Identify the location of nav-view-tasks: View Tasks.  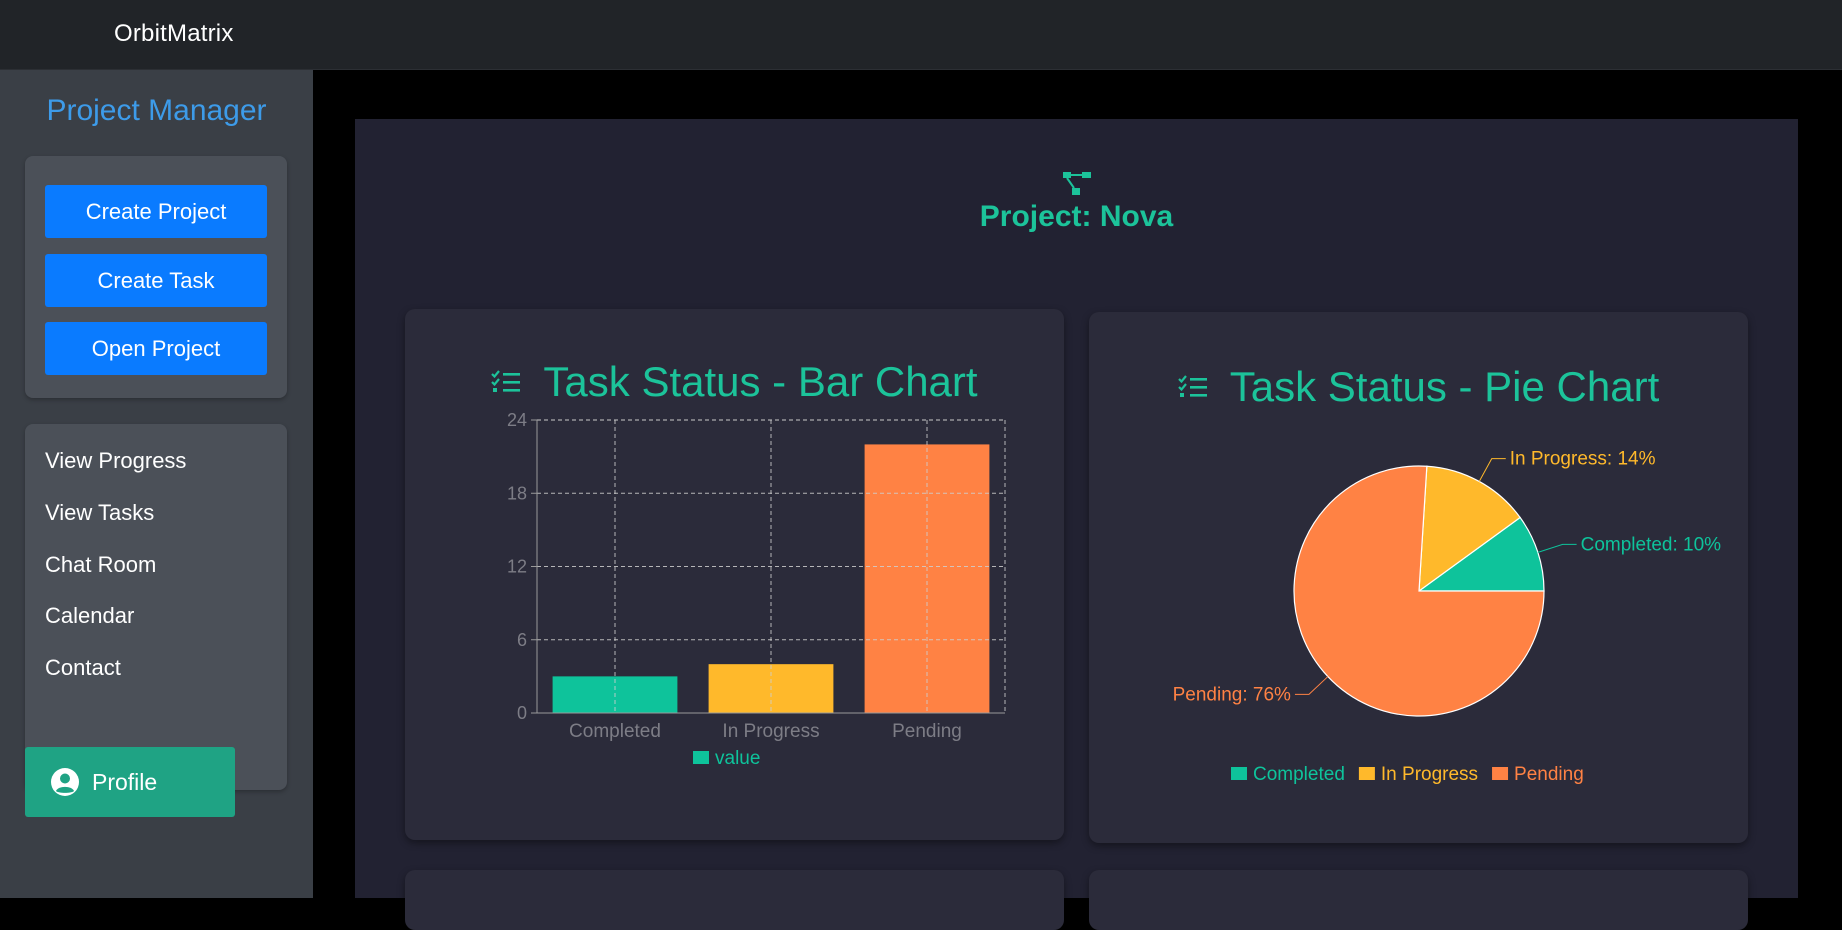
(99, 513).